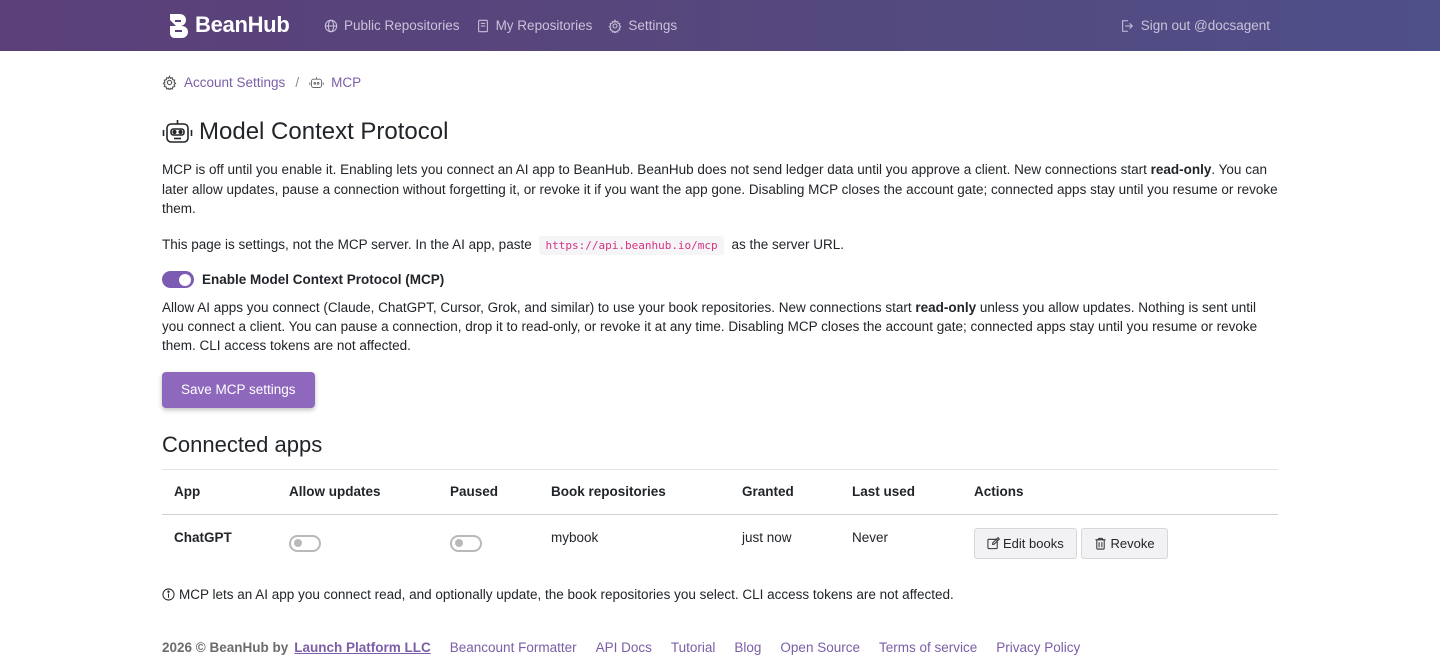 This screenshot has height=656, width=1440. Describe the element at coordinates (402, 25) in the screenshot. I see `nav-item-label: Public Repositories` at that location.